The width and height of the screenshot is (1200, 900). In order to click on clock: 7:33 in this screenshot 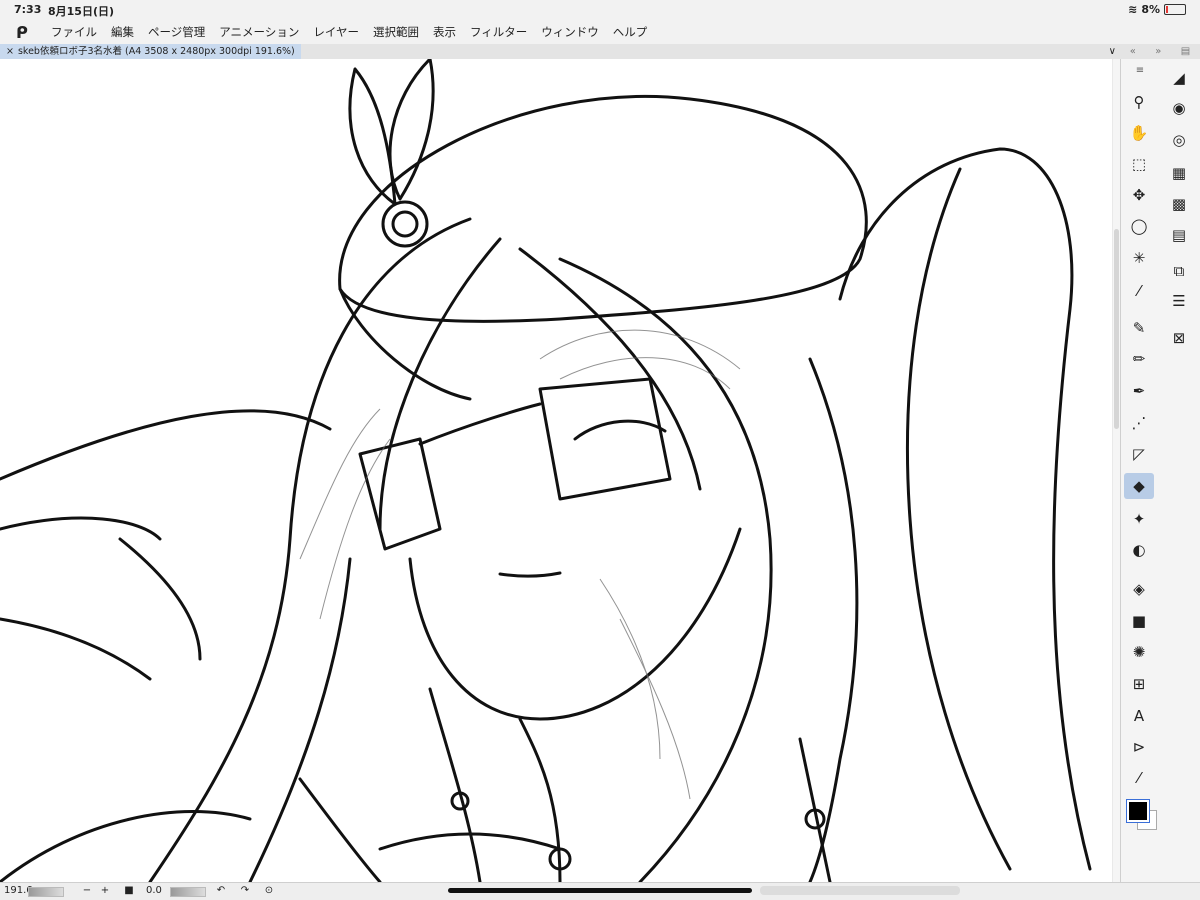, I will do `click(28, 9)`.